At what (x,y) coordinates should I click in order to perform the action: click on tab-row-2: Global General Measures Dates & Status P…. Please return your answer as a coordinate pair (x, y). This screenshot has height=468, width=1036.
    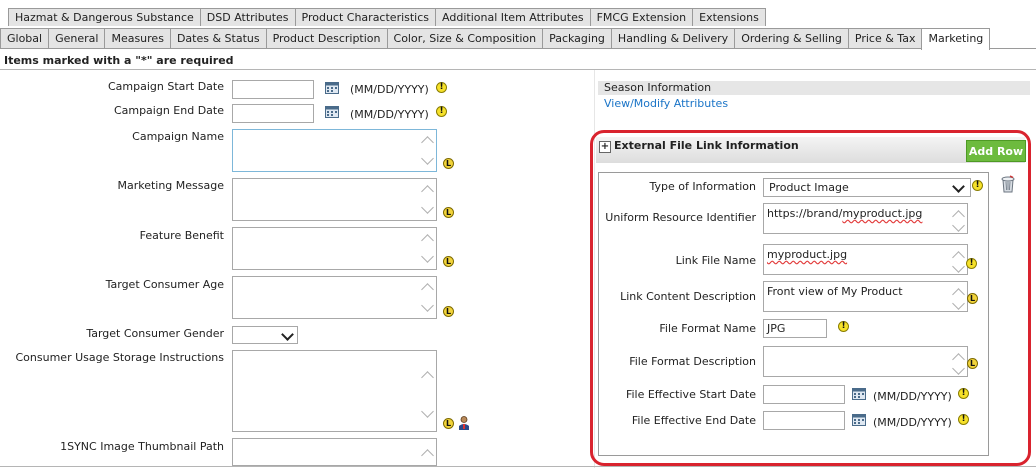
    Looking at the image, I should click on (495, 39).